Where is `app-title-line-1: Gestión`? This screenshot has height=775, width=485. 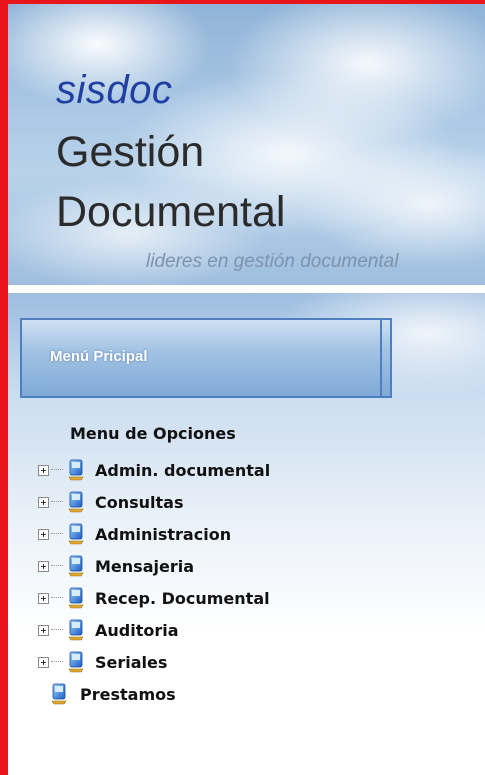 app-title-line-1: Gestión is located at coordinates (130, 152).